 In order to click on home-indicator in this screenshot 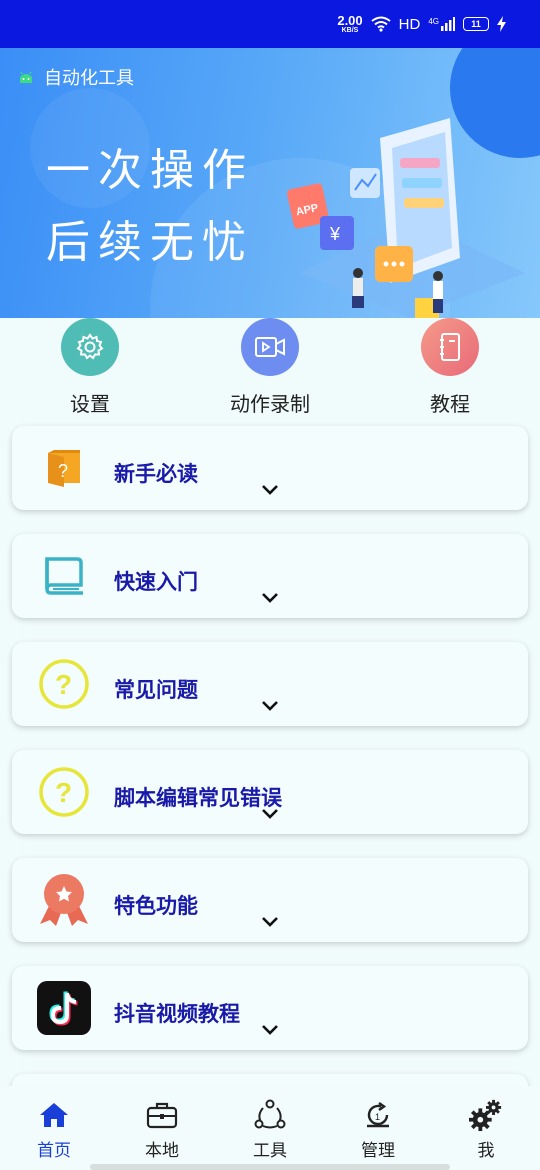, I will do `click(270, 1167)`.